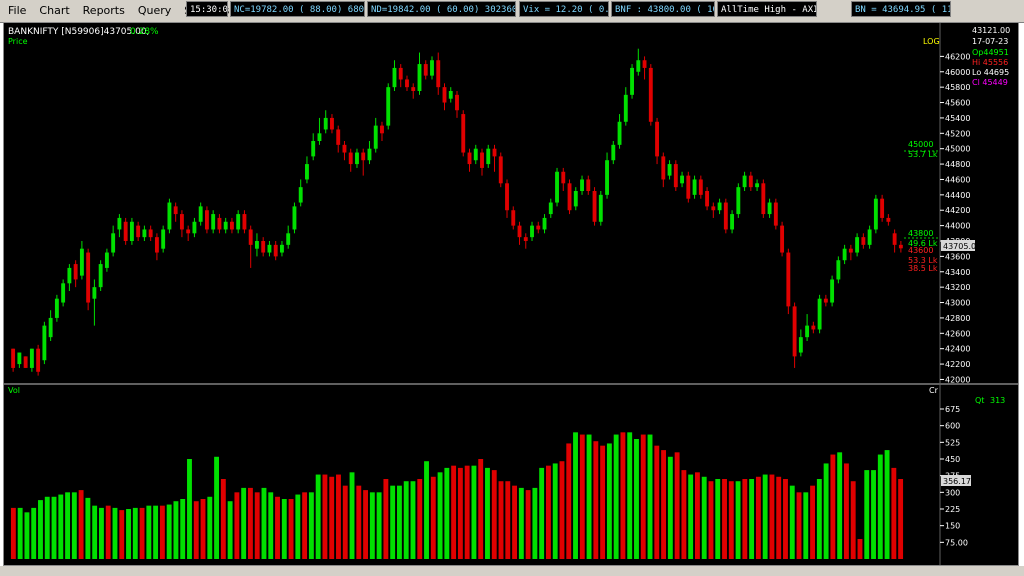 The image size is (1024, 576). Describe the element at coordinates (17, 11) in the screenshot. I see `menu-file: File` at that location.